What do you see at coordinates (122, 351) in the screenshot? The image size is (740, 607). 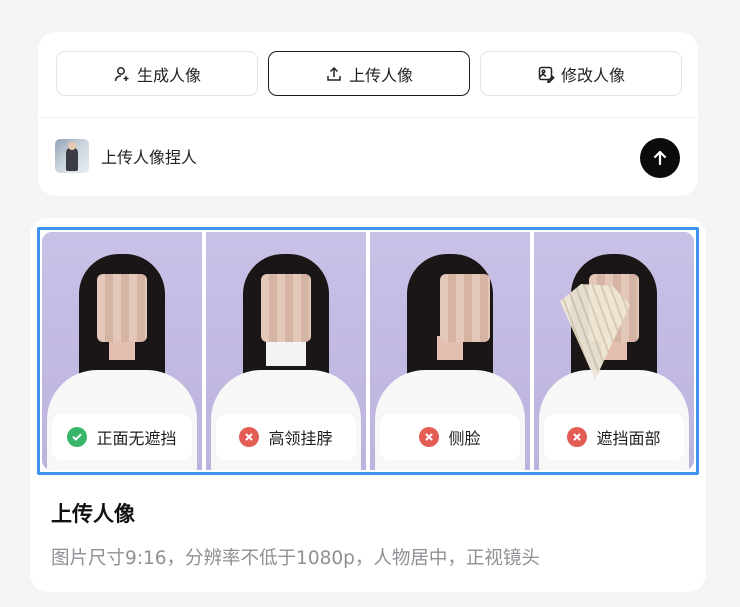 I see `example-photo-front: 正面无遮挡` at bounding box center [122, 351].